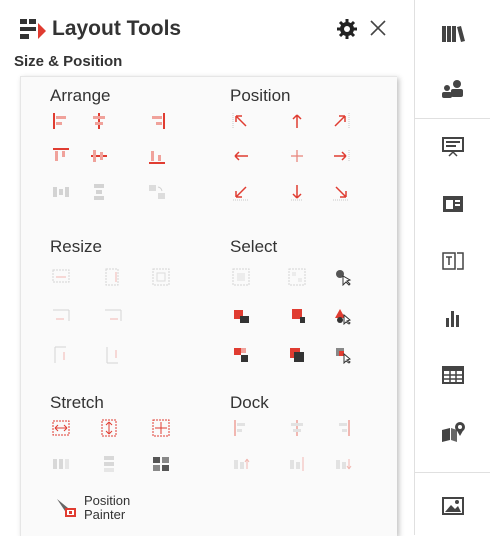  What do you see at coordinates (249, 402) in the screenshot?
I see `group-dock-label: Dock` at bounding box center [249, 402].